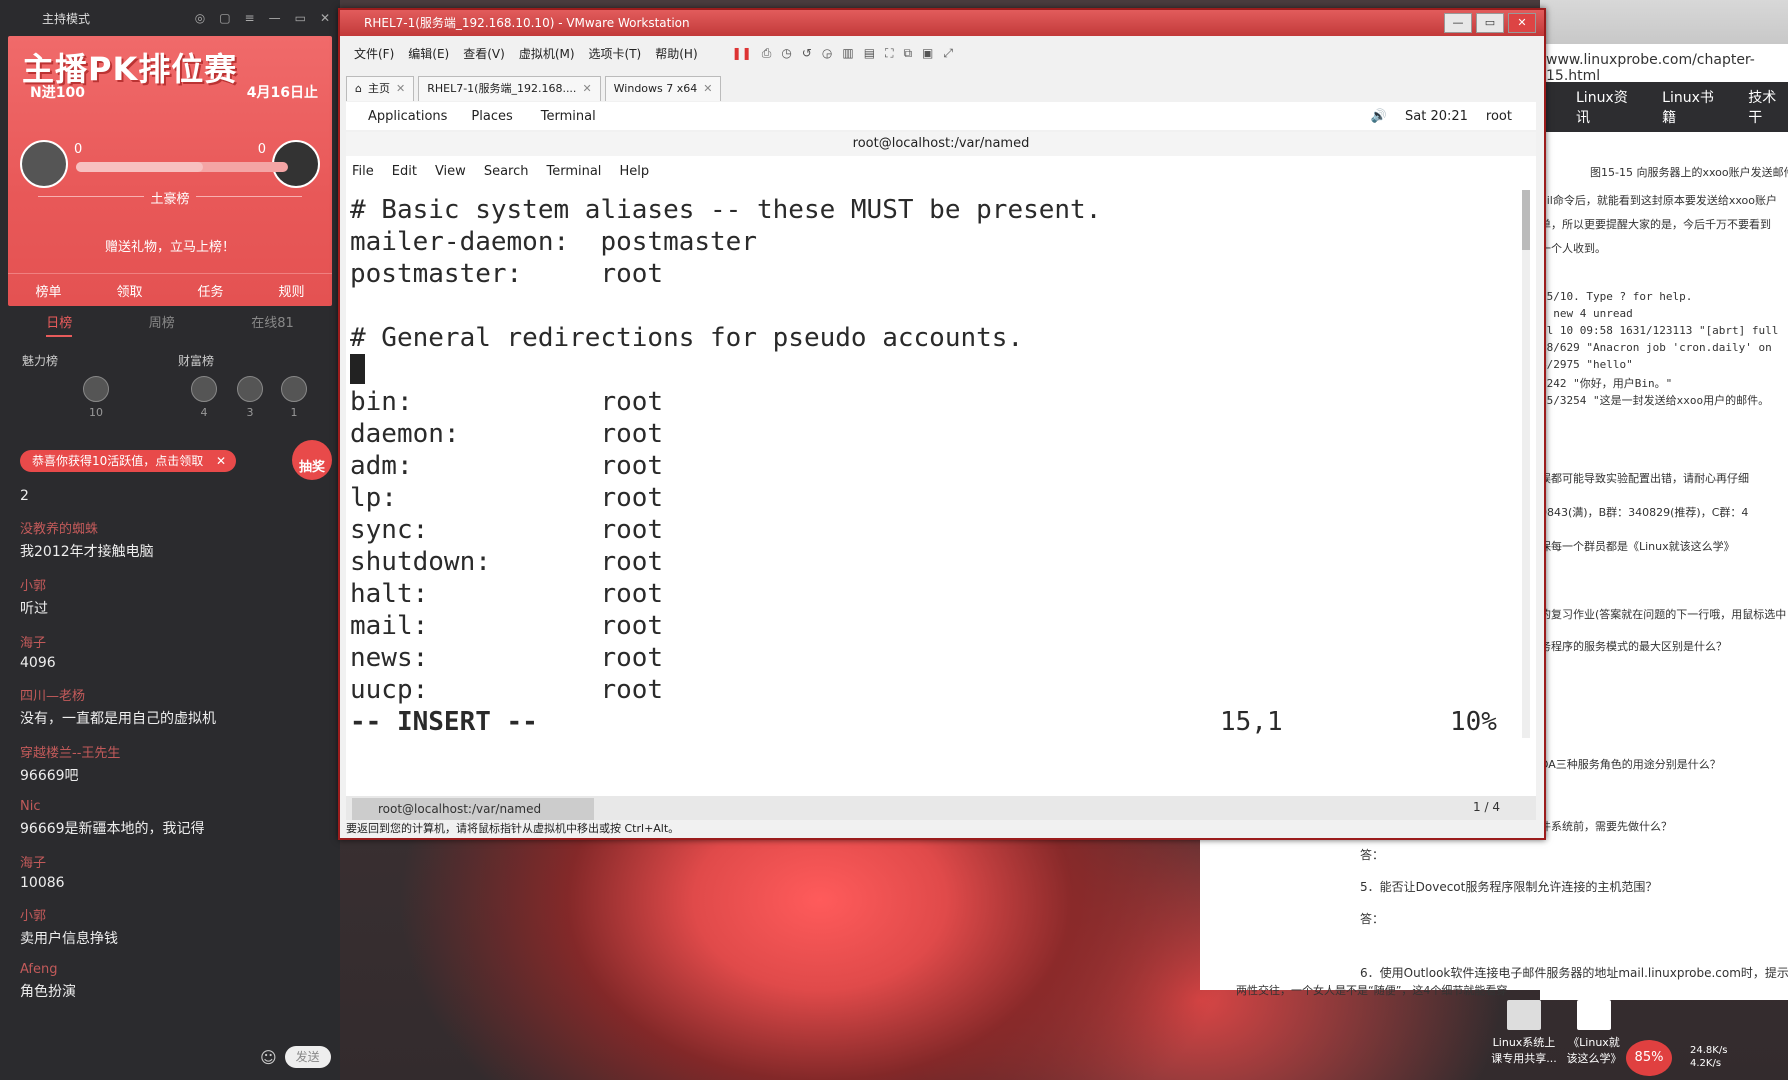 The image size is (1788, 1080). What do you see at coordinates (407, 116) in the screenshot?
I see `applications-menu: Applications` at bounding box center [407, 116].